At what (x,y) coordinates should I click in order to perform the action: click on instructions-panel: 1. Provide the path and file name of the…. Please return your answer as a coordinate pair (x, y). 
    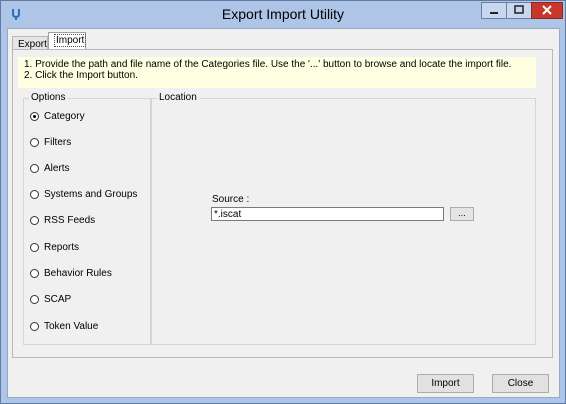
    Looking at the image, I should click on (277, 72).